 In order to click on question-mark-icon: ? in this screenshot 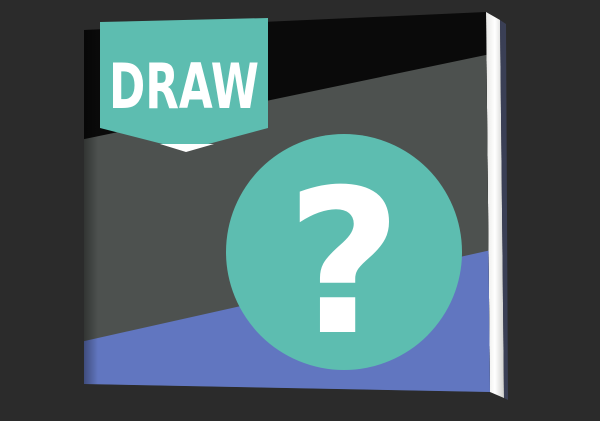, I will do `click(344, 263)`.